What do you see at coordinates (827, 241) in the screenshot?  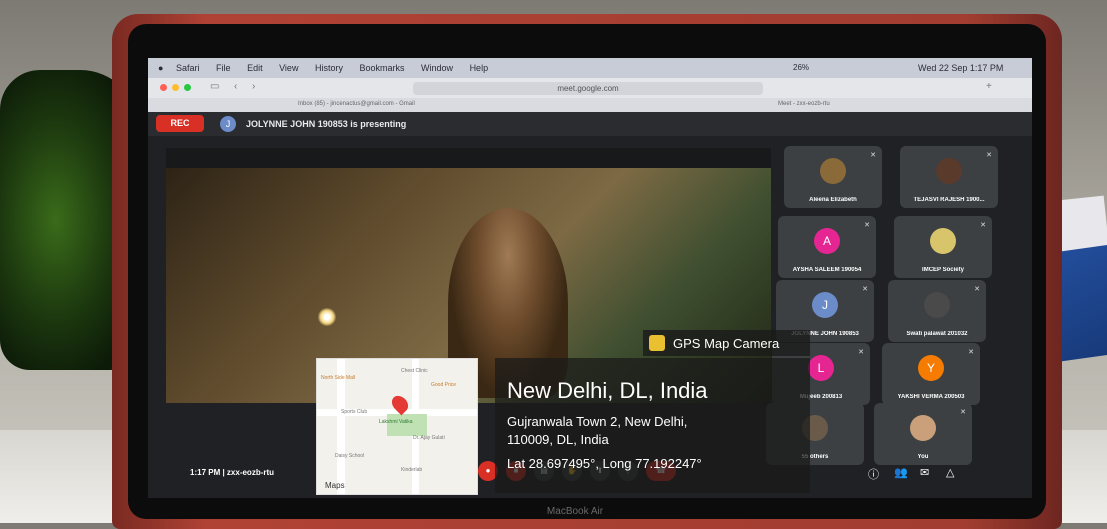 I see `avatar: A` at bounding box center [827, 241].